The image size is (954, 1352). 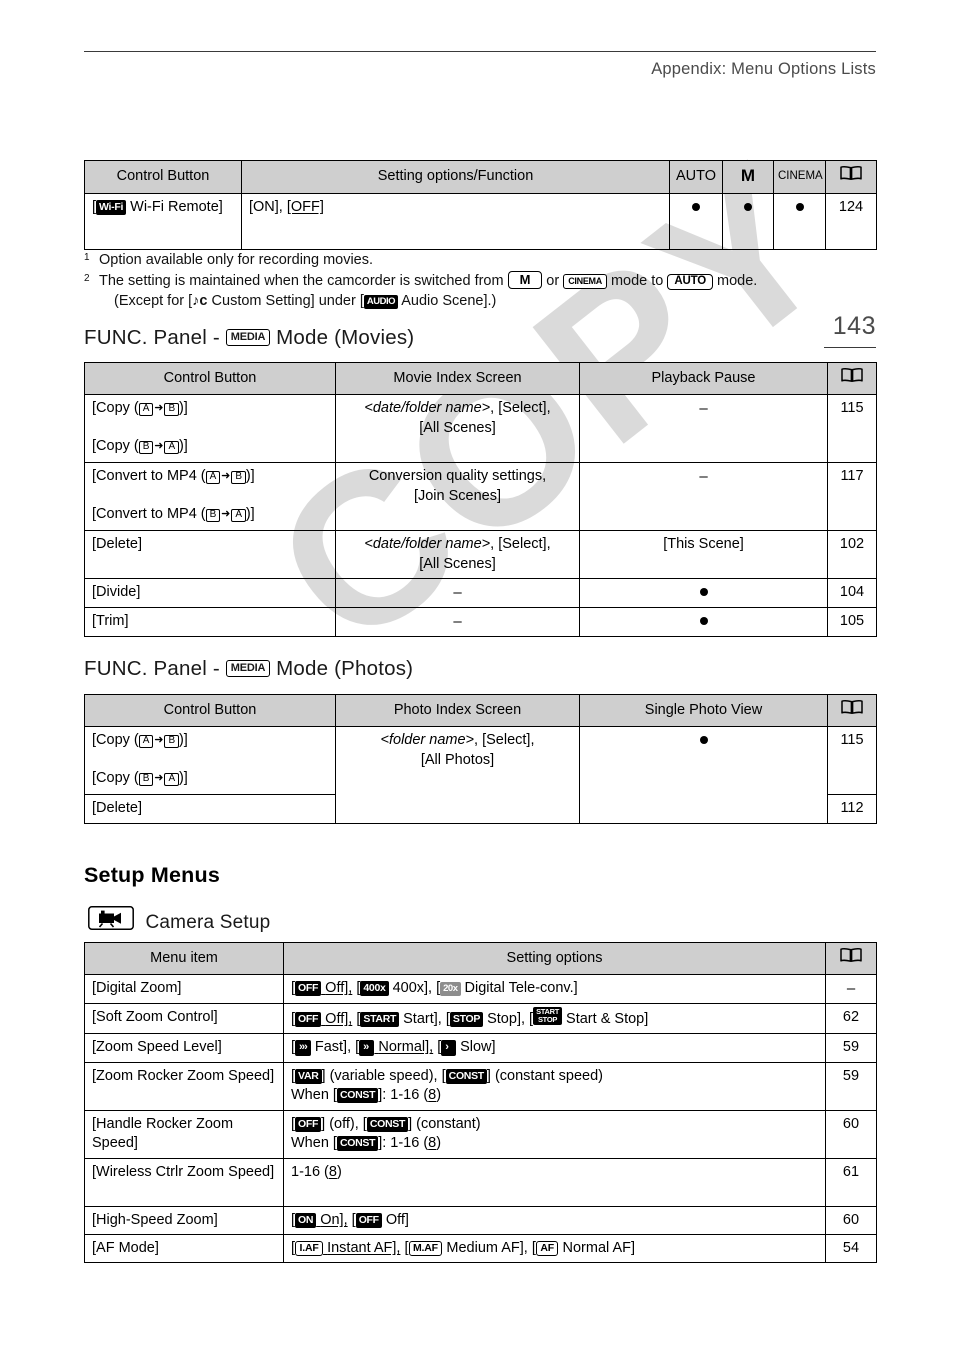 What do you see at coordinates (87, 257) in the screenshot?
I see `footnote-1-marker: 1` at bounding box center [87, 257].